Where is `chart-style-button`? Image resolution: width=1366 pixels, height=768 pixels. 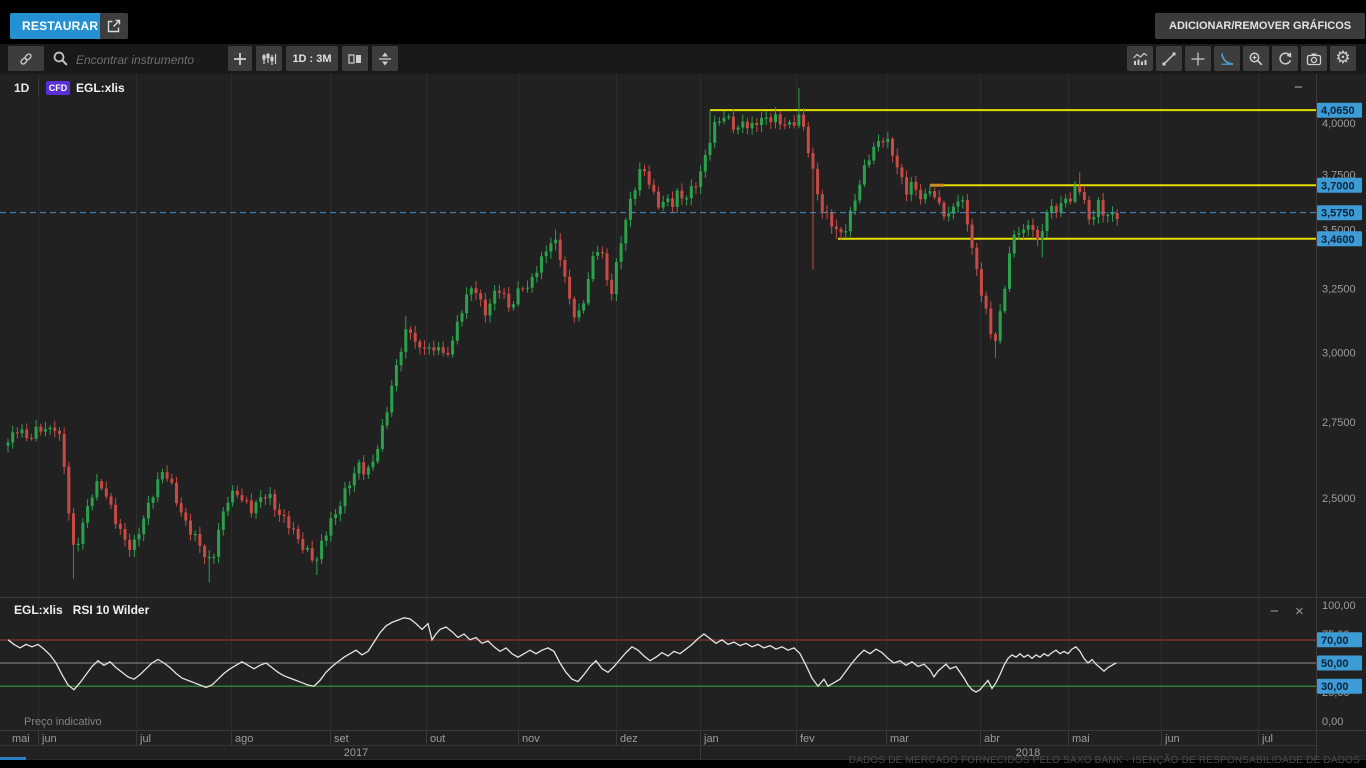 chart-style-button is located at coordinates (269, 58).